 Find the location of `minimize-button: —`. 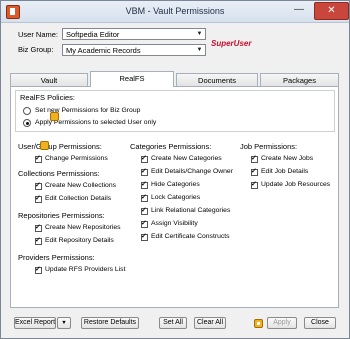

minimize-button: — is located at coordinates (299, 10).